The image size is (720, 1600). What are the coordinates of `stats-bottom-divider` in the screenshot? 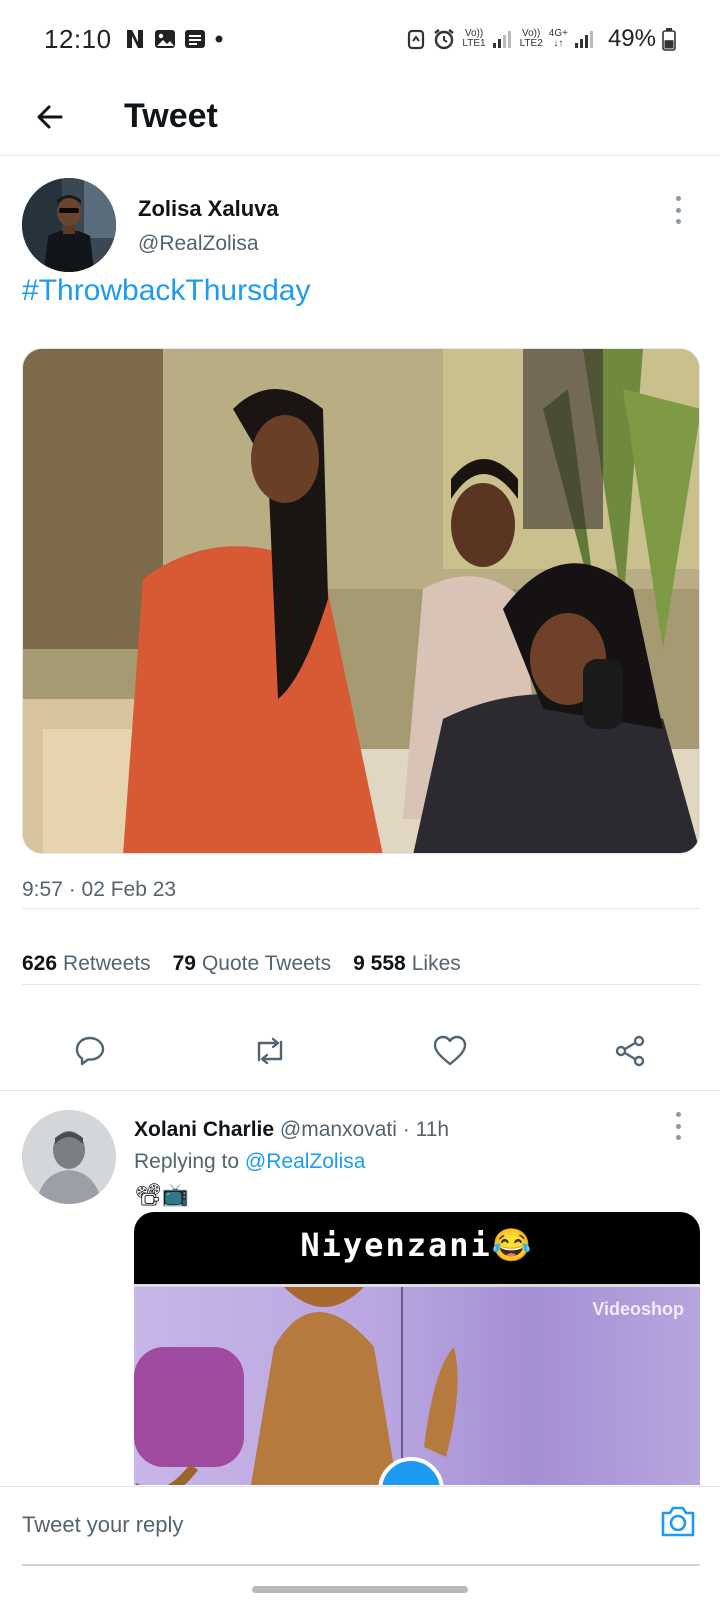 It's located at (361, 984).